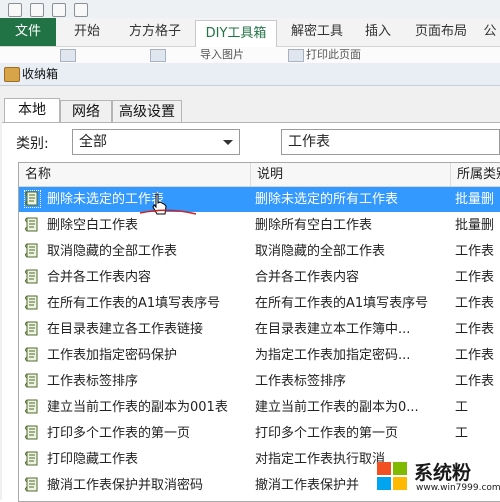  Describe the element at coordinates (40, 74) in the screenshot. I see `dialog-title: 收纳箱` at that location.